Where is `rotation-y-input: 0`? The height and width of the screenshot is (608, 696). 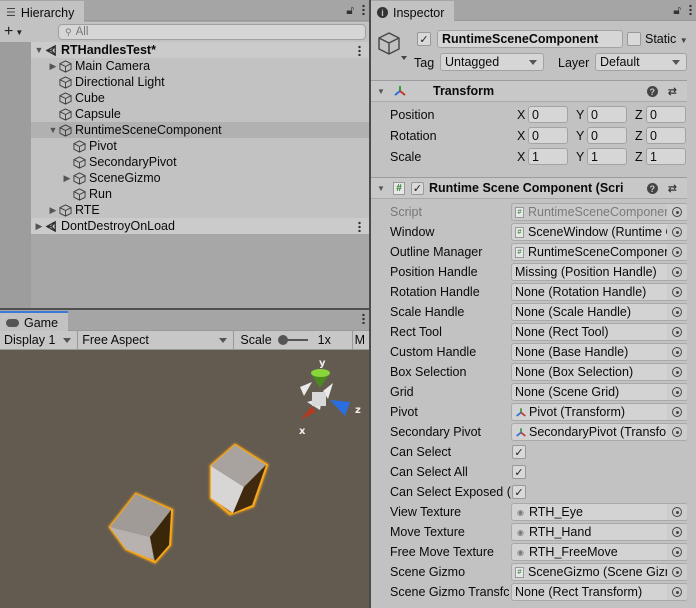 rotation-y-input: 0 is located at coordinates (607, 135).